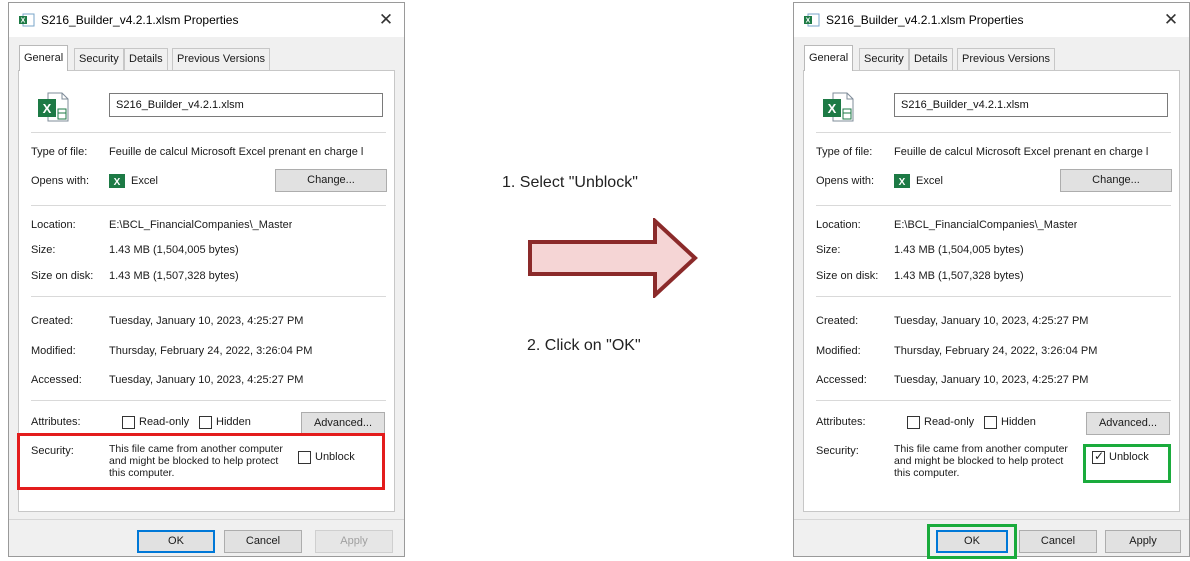  What do you see at coordinates (837, 451) in the screenshot?
I see `security-label: Security:` at bounding box center [837, 451].